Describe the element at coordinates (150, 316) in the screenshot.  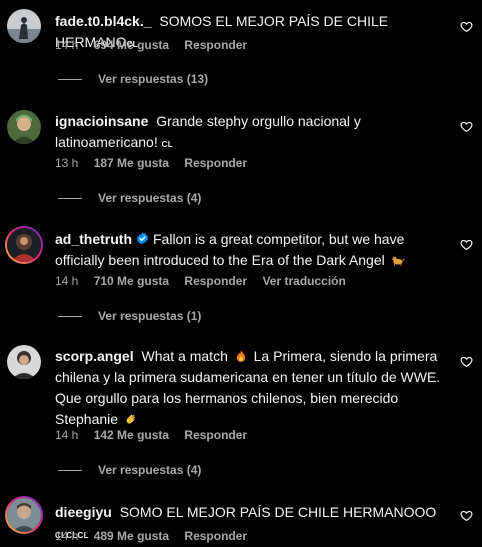
I see `view-replies-label: Ver respuestas (1)` at that location.